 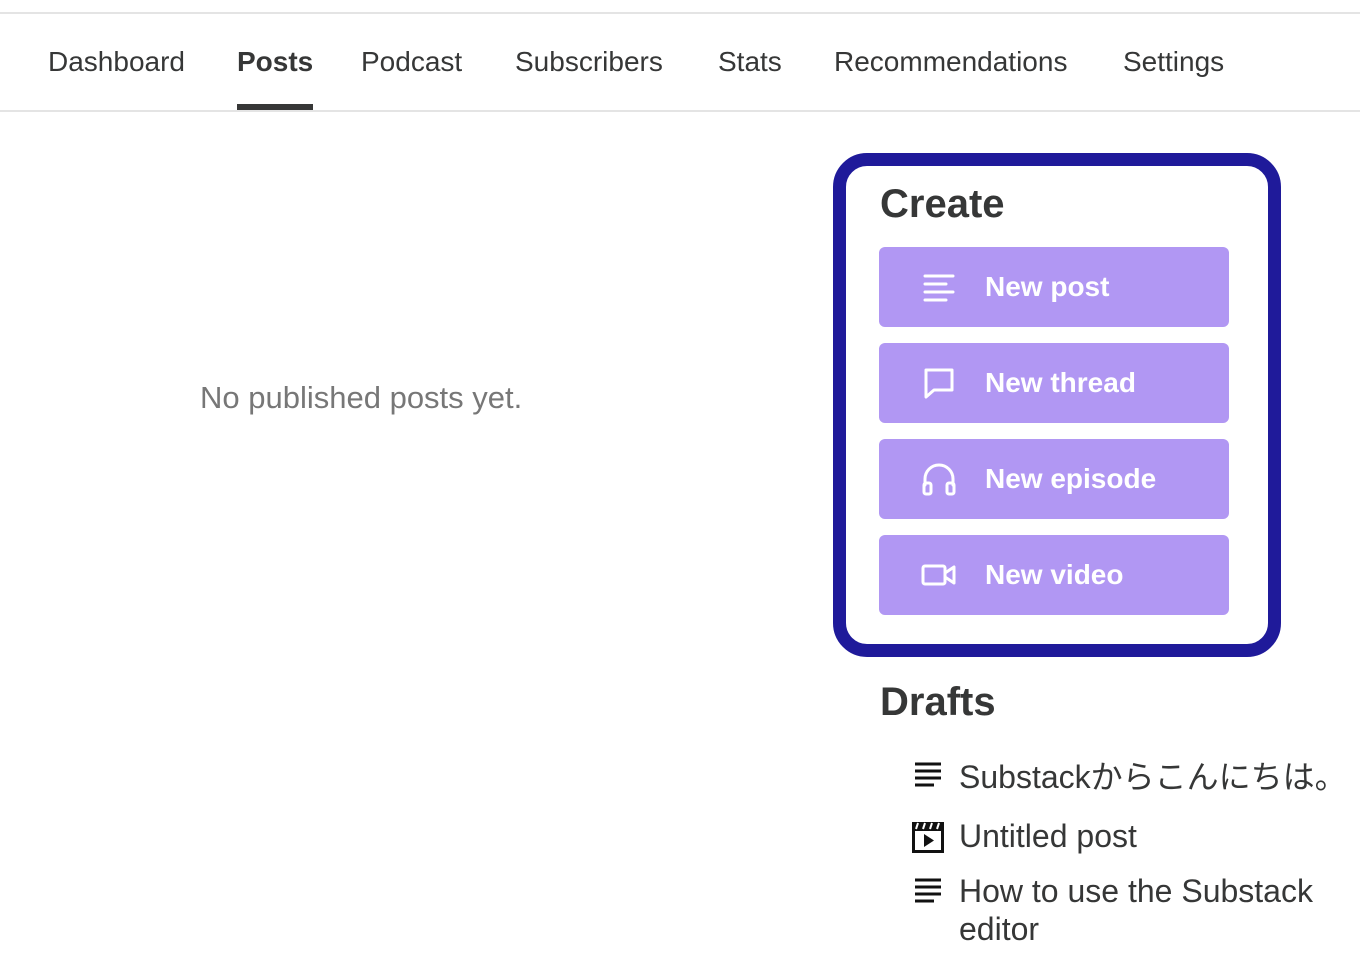 I want to click on video-camera-icon, so click(x=938, y=575).